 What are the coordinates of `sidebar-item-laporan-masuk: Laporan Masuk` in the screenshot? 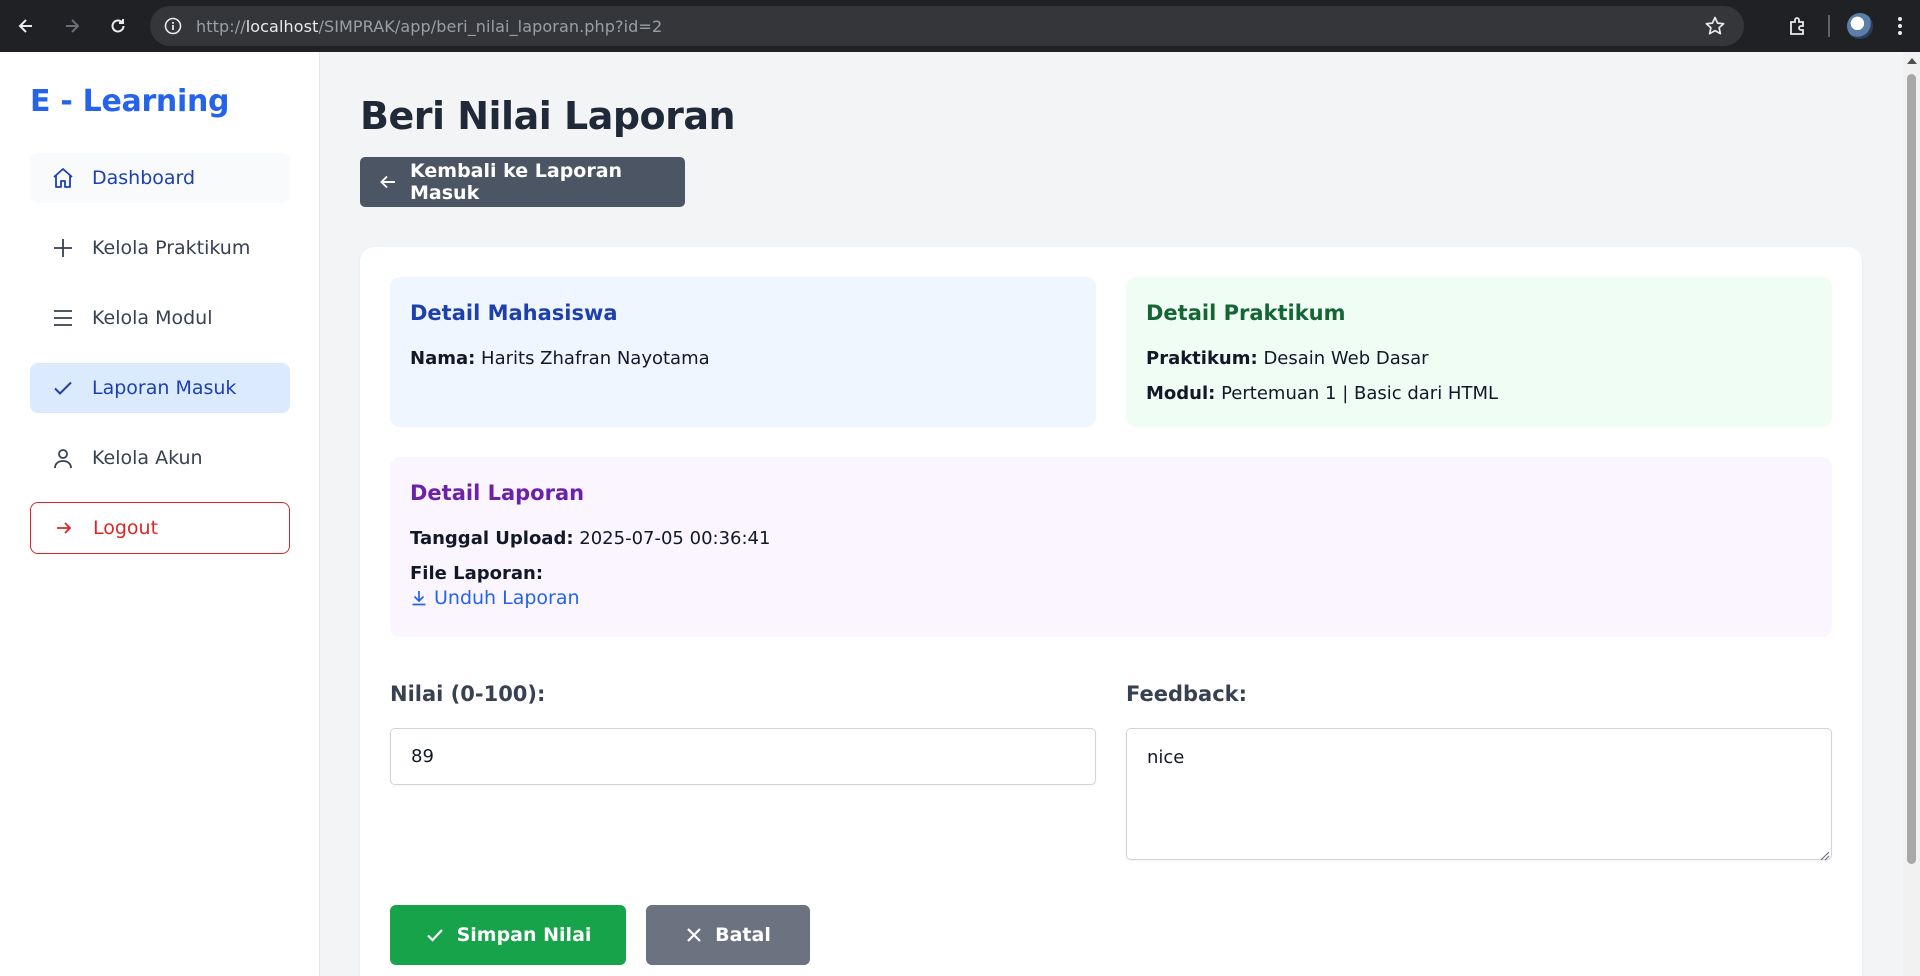 It's located at (160, 388).